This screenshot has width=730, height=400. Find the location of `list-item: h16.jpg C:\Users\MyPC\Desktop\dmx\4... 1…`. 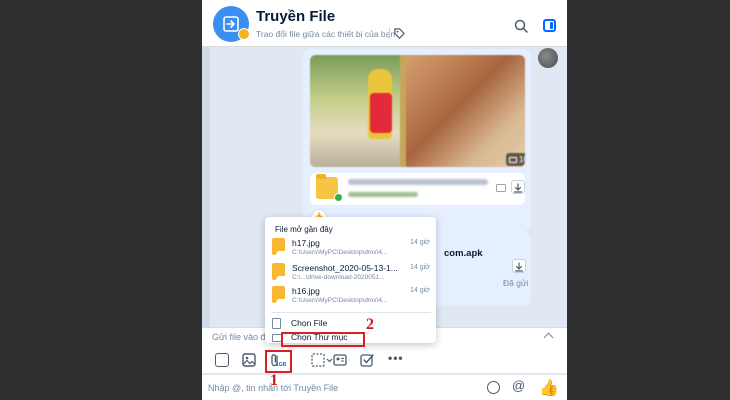

list-item: h16.jpg C:\Users\MyPC\Desktop\dmx\4... 1… is located at coordinates (352, 297).